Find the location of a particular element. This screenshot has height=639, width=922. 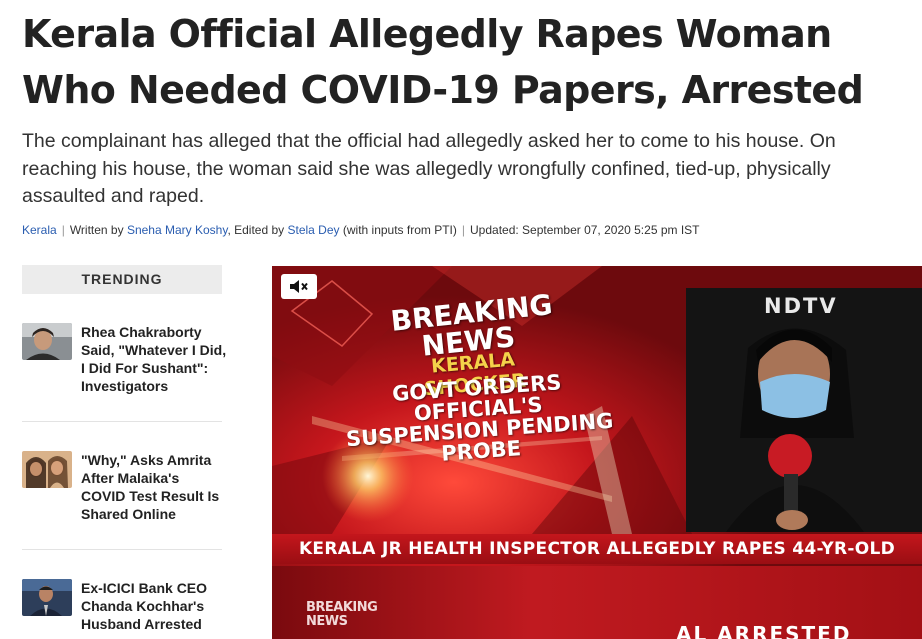

lower-news-line: NEWS is located at coordinates (327, 621).